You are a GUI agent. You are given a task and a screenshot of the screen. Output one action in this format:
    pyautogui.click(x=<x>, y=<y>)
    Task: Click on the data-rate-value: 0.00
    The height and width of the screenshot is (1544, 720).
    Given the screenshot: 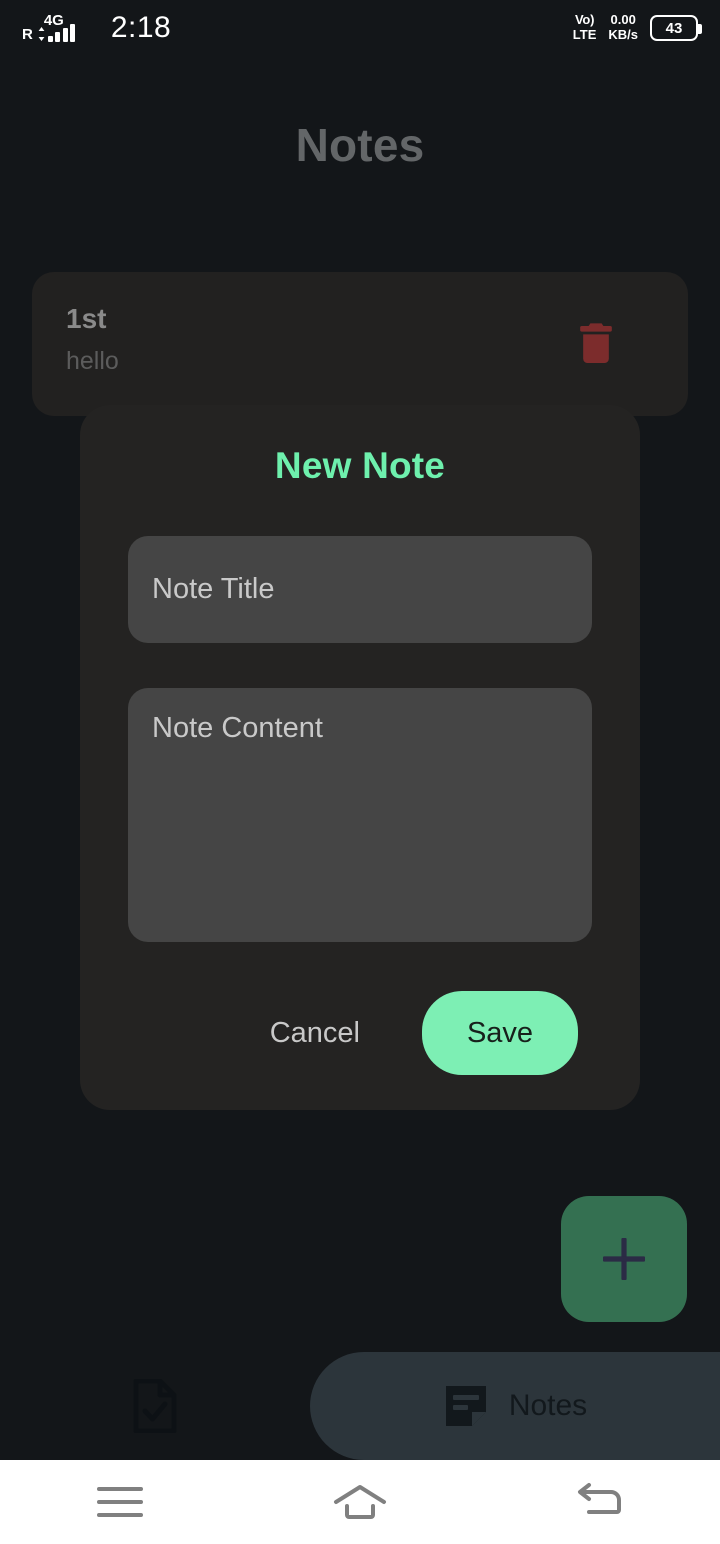 What is the action you would take?
    pyautogui.click(x=623, y=20)
    